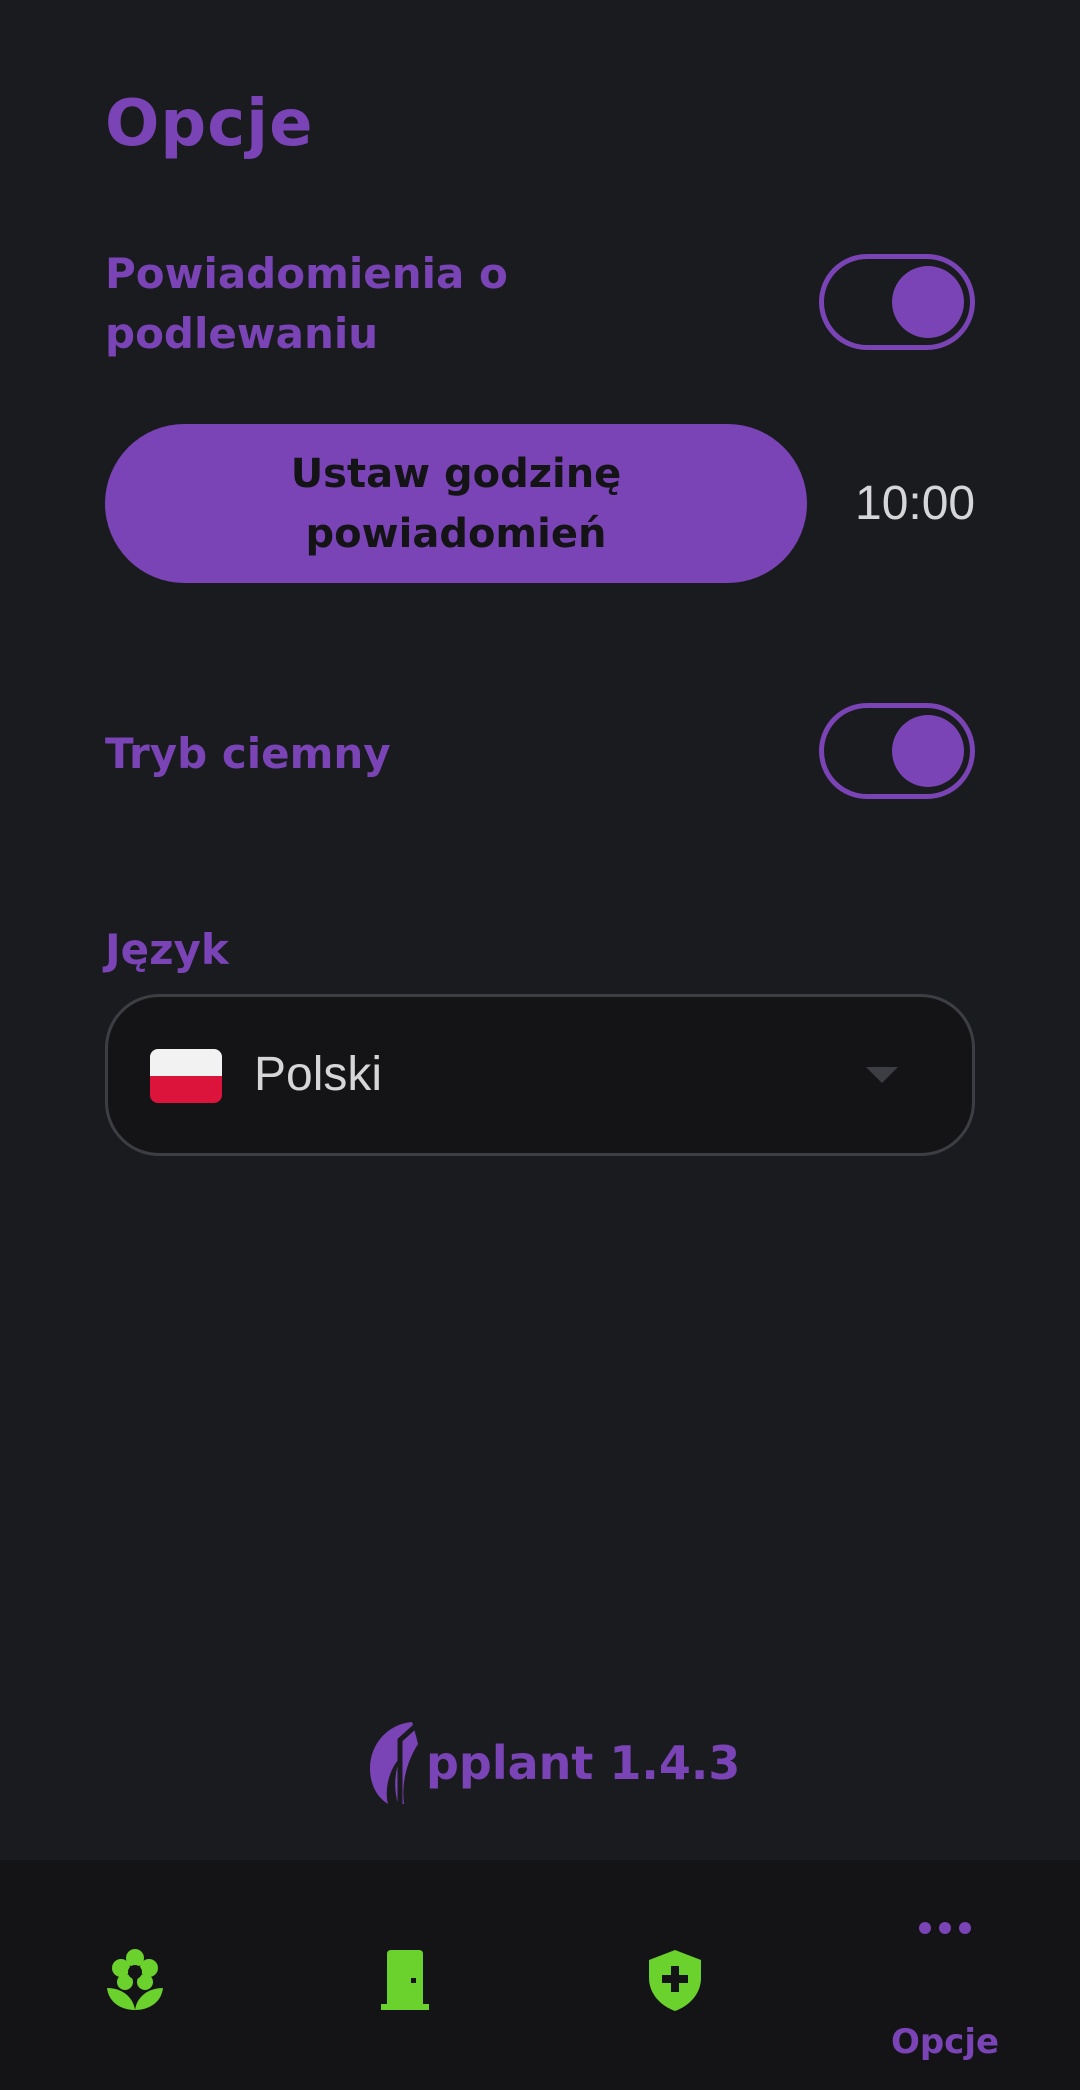 Image resolution: width=1080 pixels, height=2090 pixels. What do you see at coordinates (396, 1762) in the screenshot?
I see `applant-logo-icon` at bounding box center [396, 1762].